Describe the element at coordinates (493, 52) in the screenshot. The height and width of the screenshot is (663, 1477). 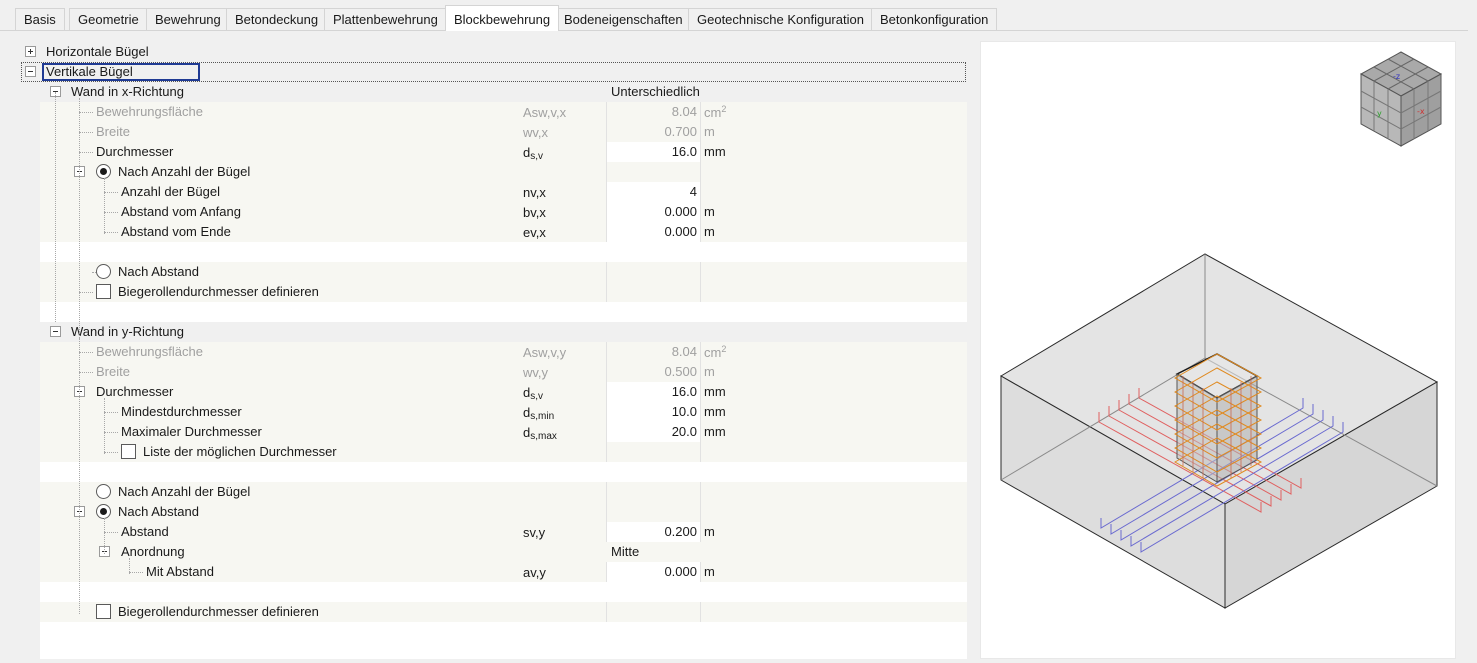
I see `tree-row-horizontal: Horizontale Bügel` at that location.